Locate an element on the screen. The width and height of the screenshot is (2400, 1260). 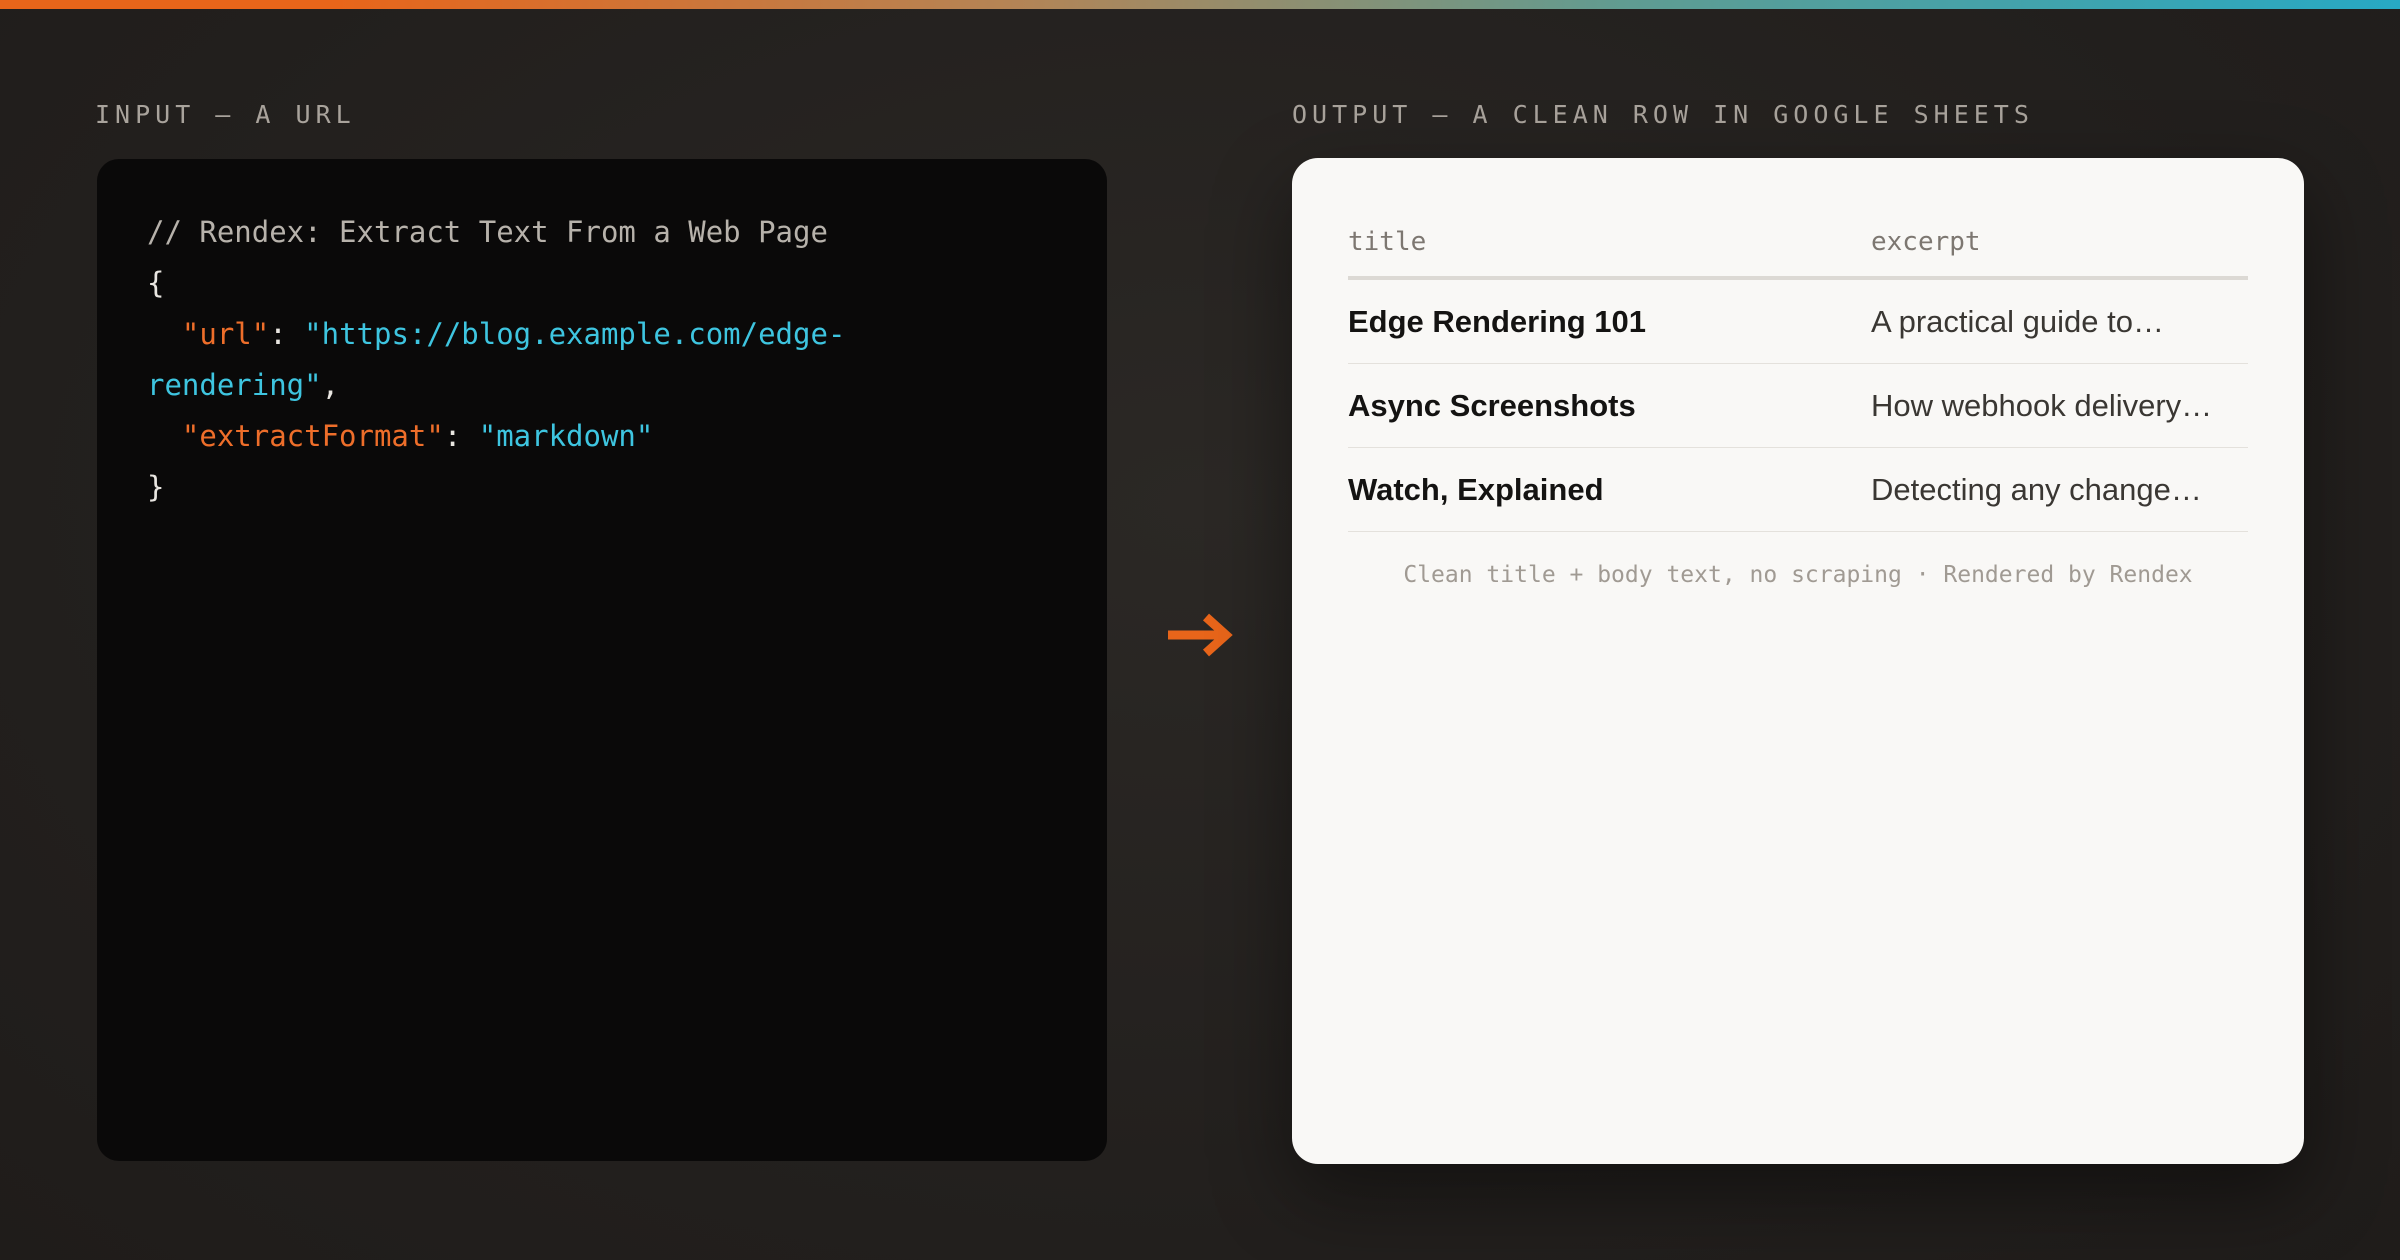
code-line-url-wrap: rendering", is located at coordinates (602, 385).